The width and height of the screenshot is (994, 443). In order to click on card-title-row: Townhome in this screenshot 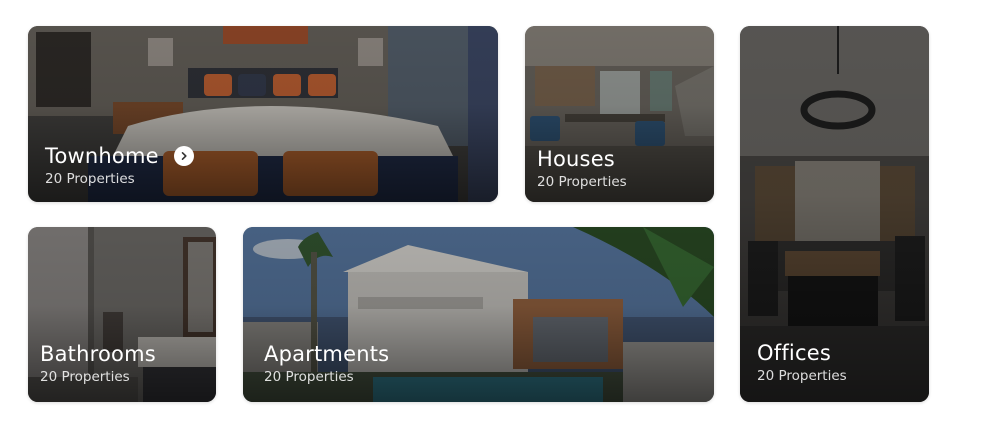, I will do `click(119, 156)`.